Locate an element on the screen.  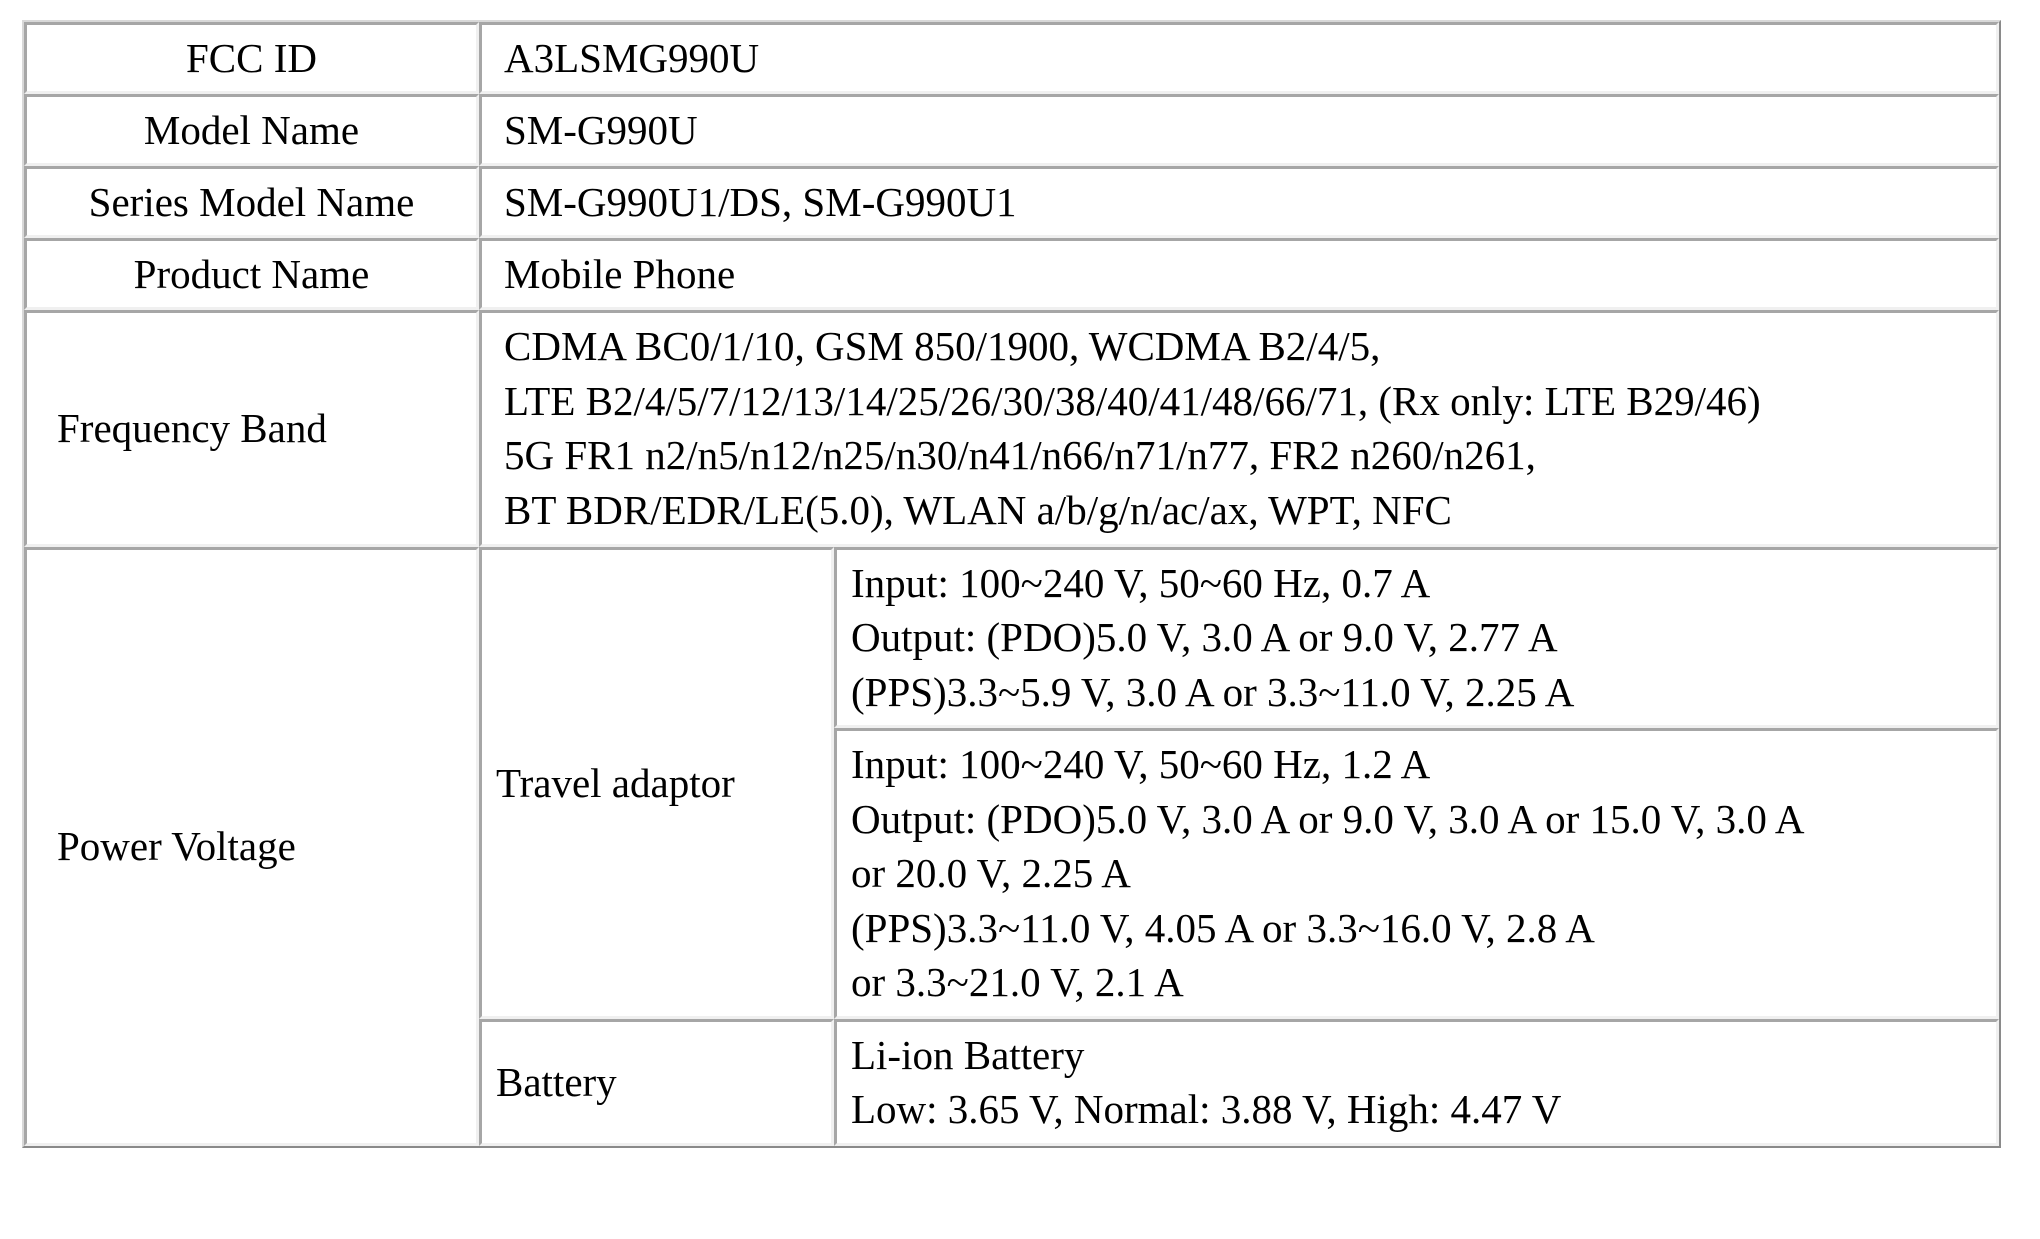
table-row: Model Name SM-G990U is located at coordinates (1011, 130).